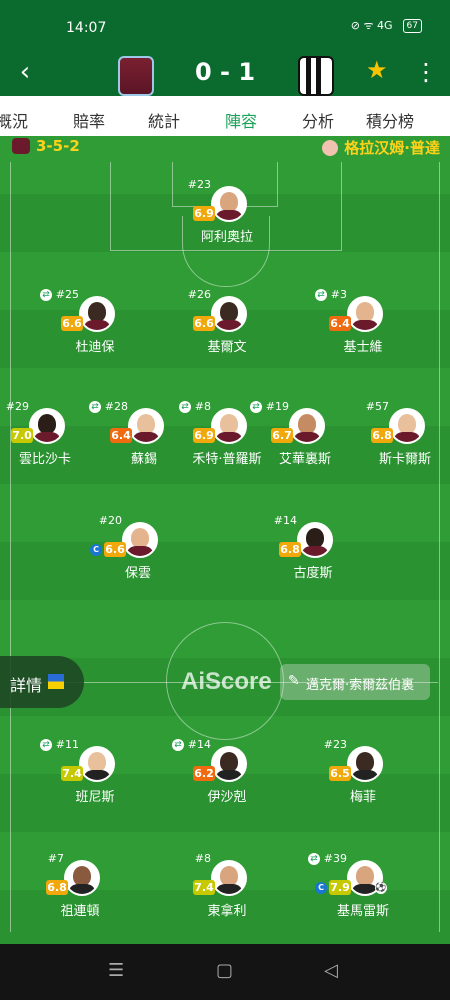 This screenshot has width=450, height=1000. I want to click on back-button: ‹, so click(25, 74).